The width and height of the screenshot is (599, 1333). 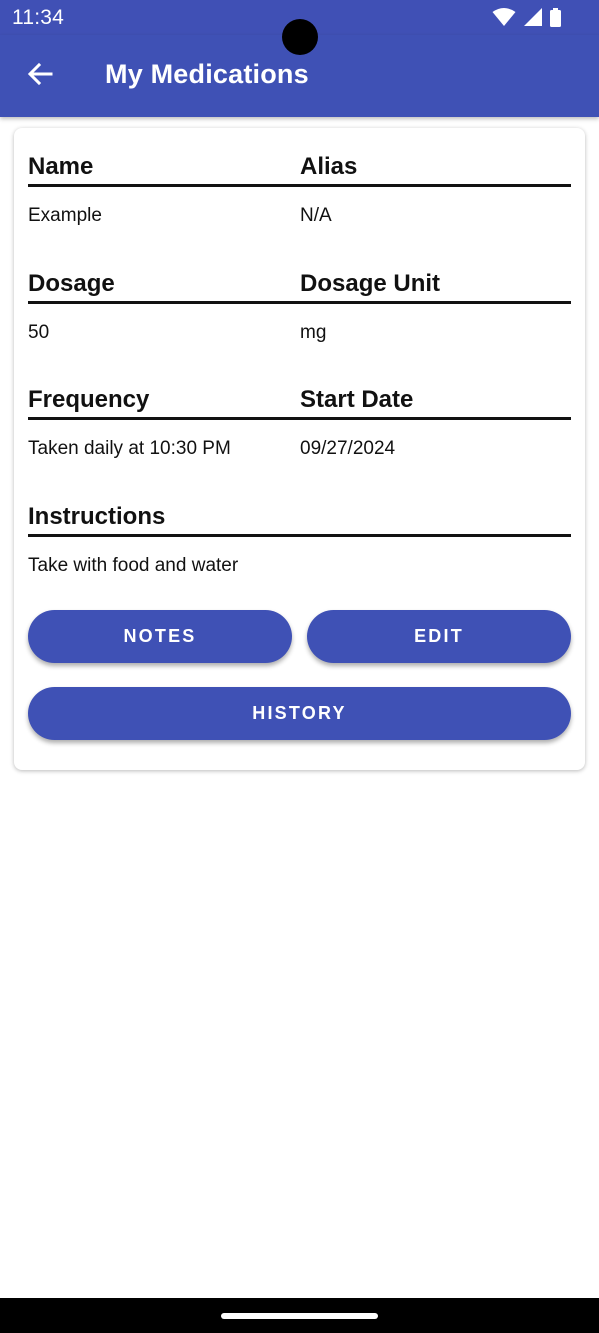 What do you see at coordinates (555, 17) in the screenshot?
I see `battery-icon` at bounding box center [555, 17].